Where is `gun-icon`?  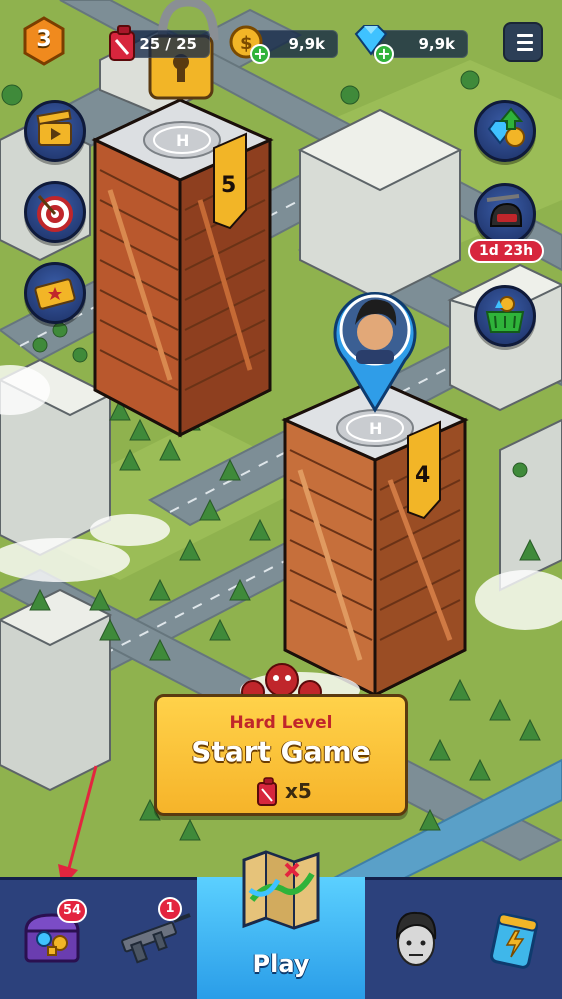
gun-icon is located at coordinates (156, 938).